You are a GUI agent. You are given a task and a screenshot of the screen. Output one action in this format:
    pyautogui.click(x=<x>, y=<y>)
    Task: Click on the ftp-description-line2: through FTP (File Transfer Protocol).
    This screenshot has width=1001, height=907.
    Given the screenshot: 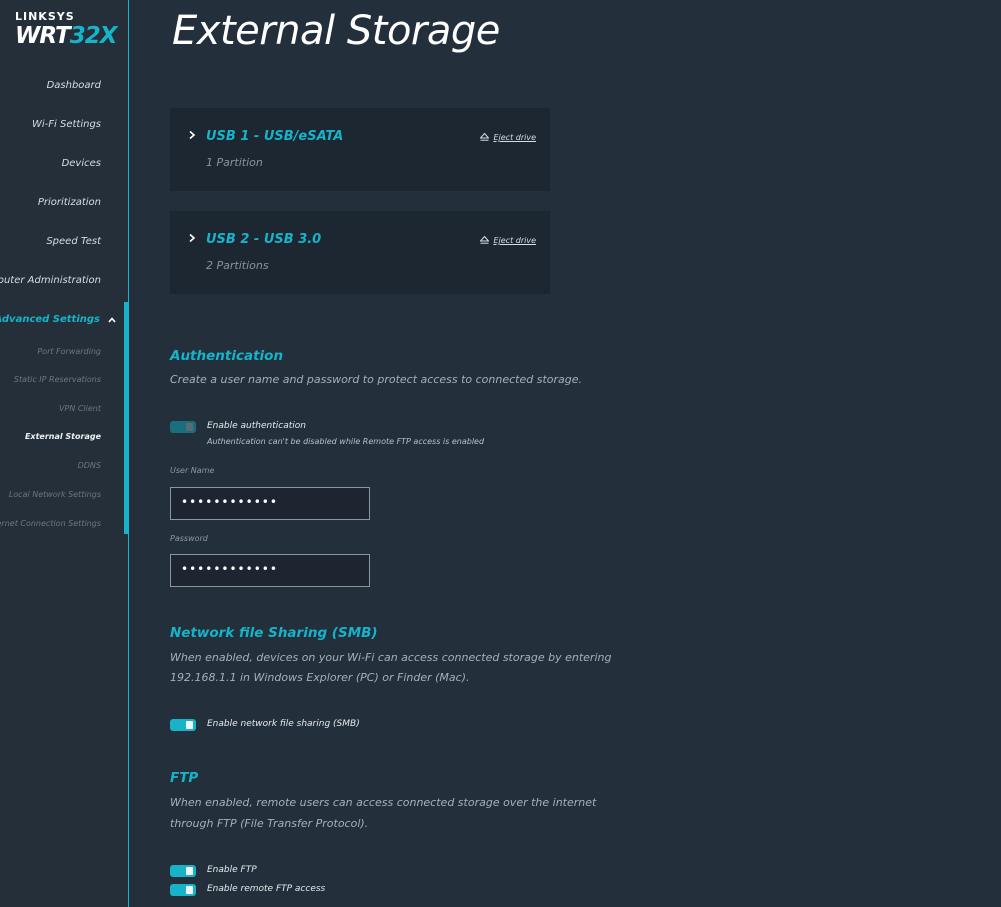 What is the action you would take?
    pyautogui.click(x=269, y=823)
    